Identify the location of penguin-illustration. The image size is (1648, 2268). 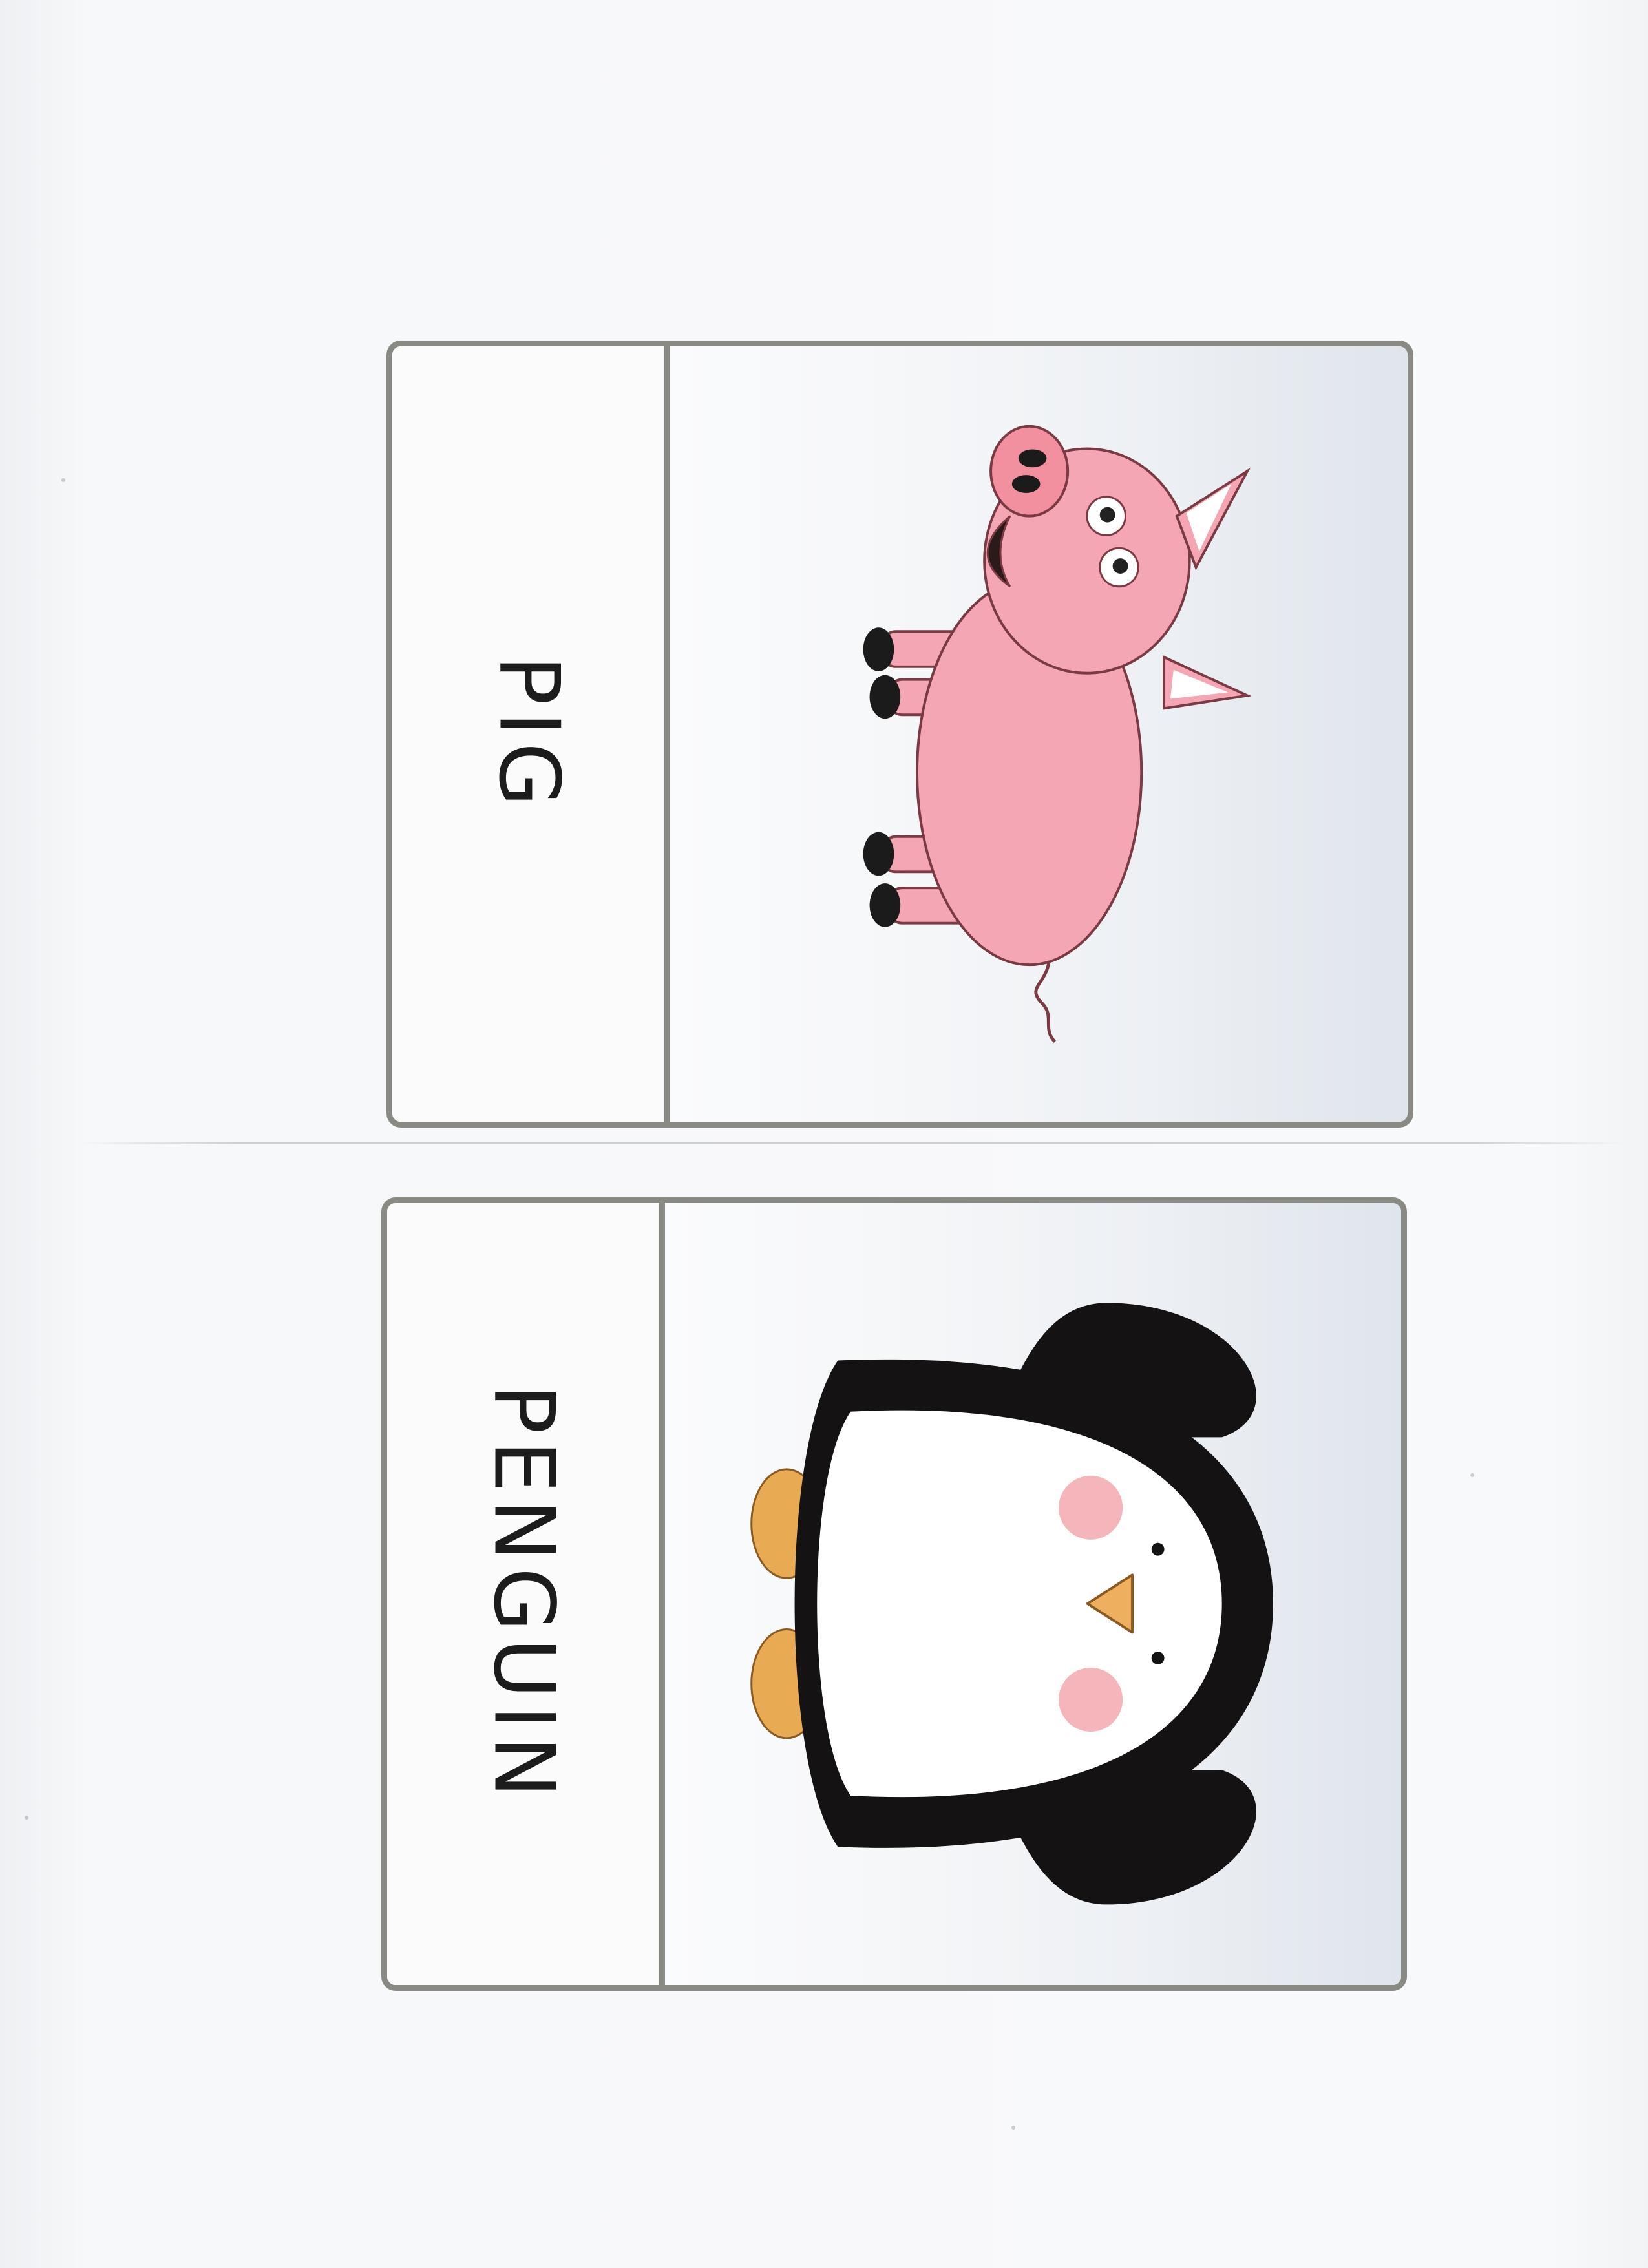
(1011, 1604).